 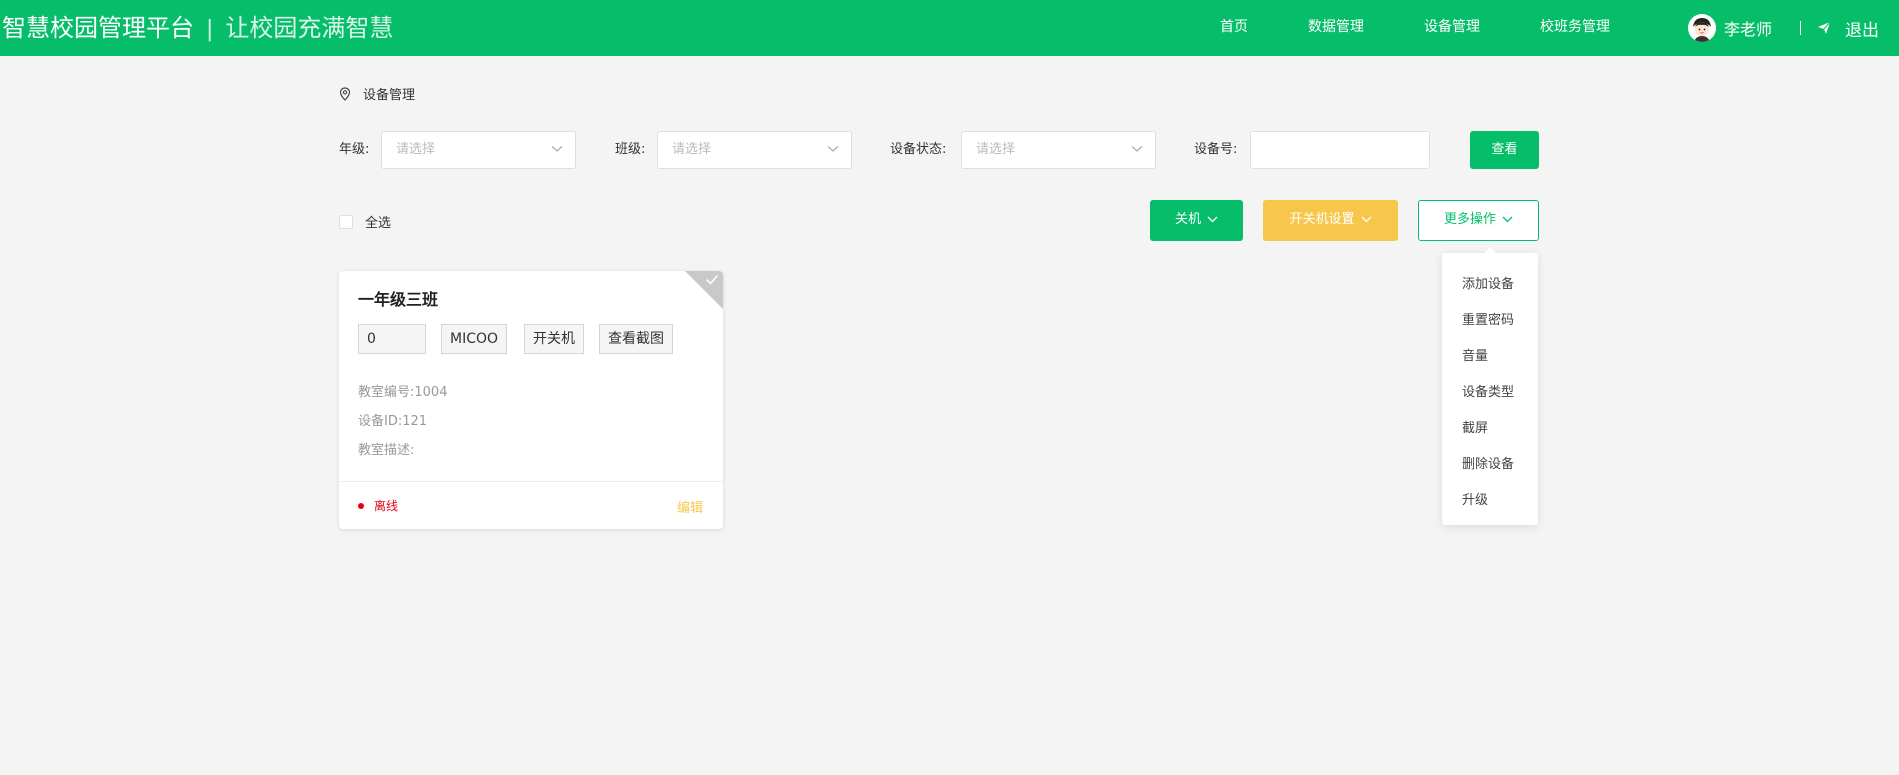 What do you see at coordinates (1340, 150) in the screenshot?
I see `device-no-input` at bounding box center [1340, 150].